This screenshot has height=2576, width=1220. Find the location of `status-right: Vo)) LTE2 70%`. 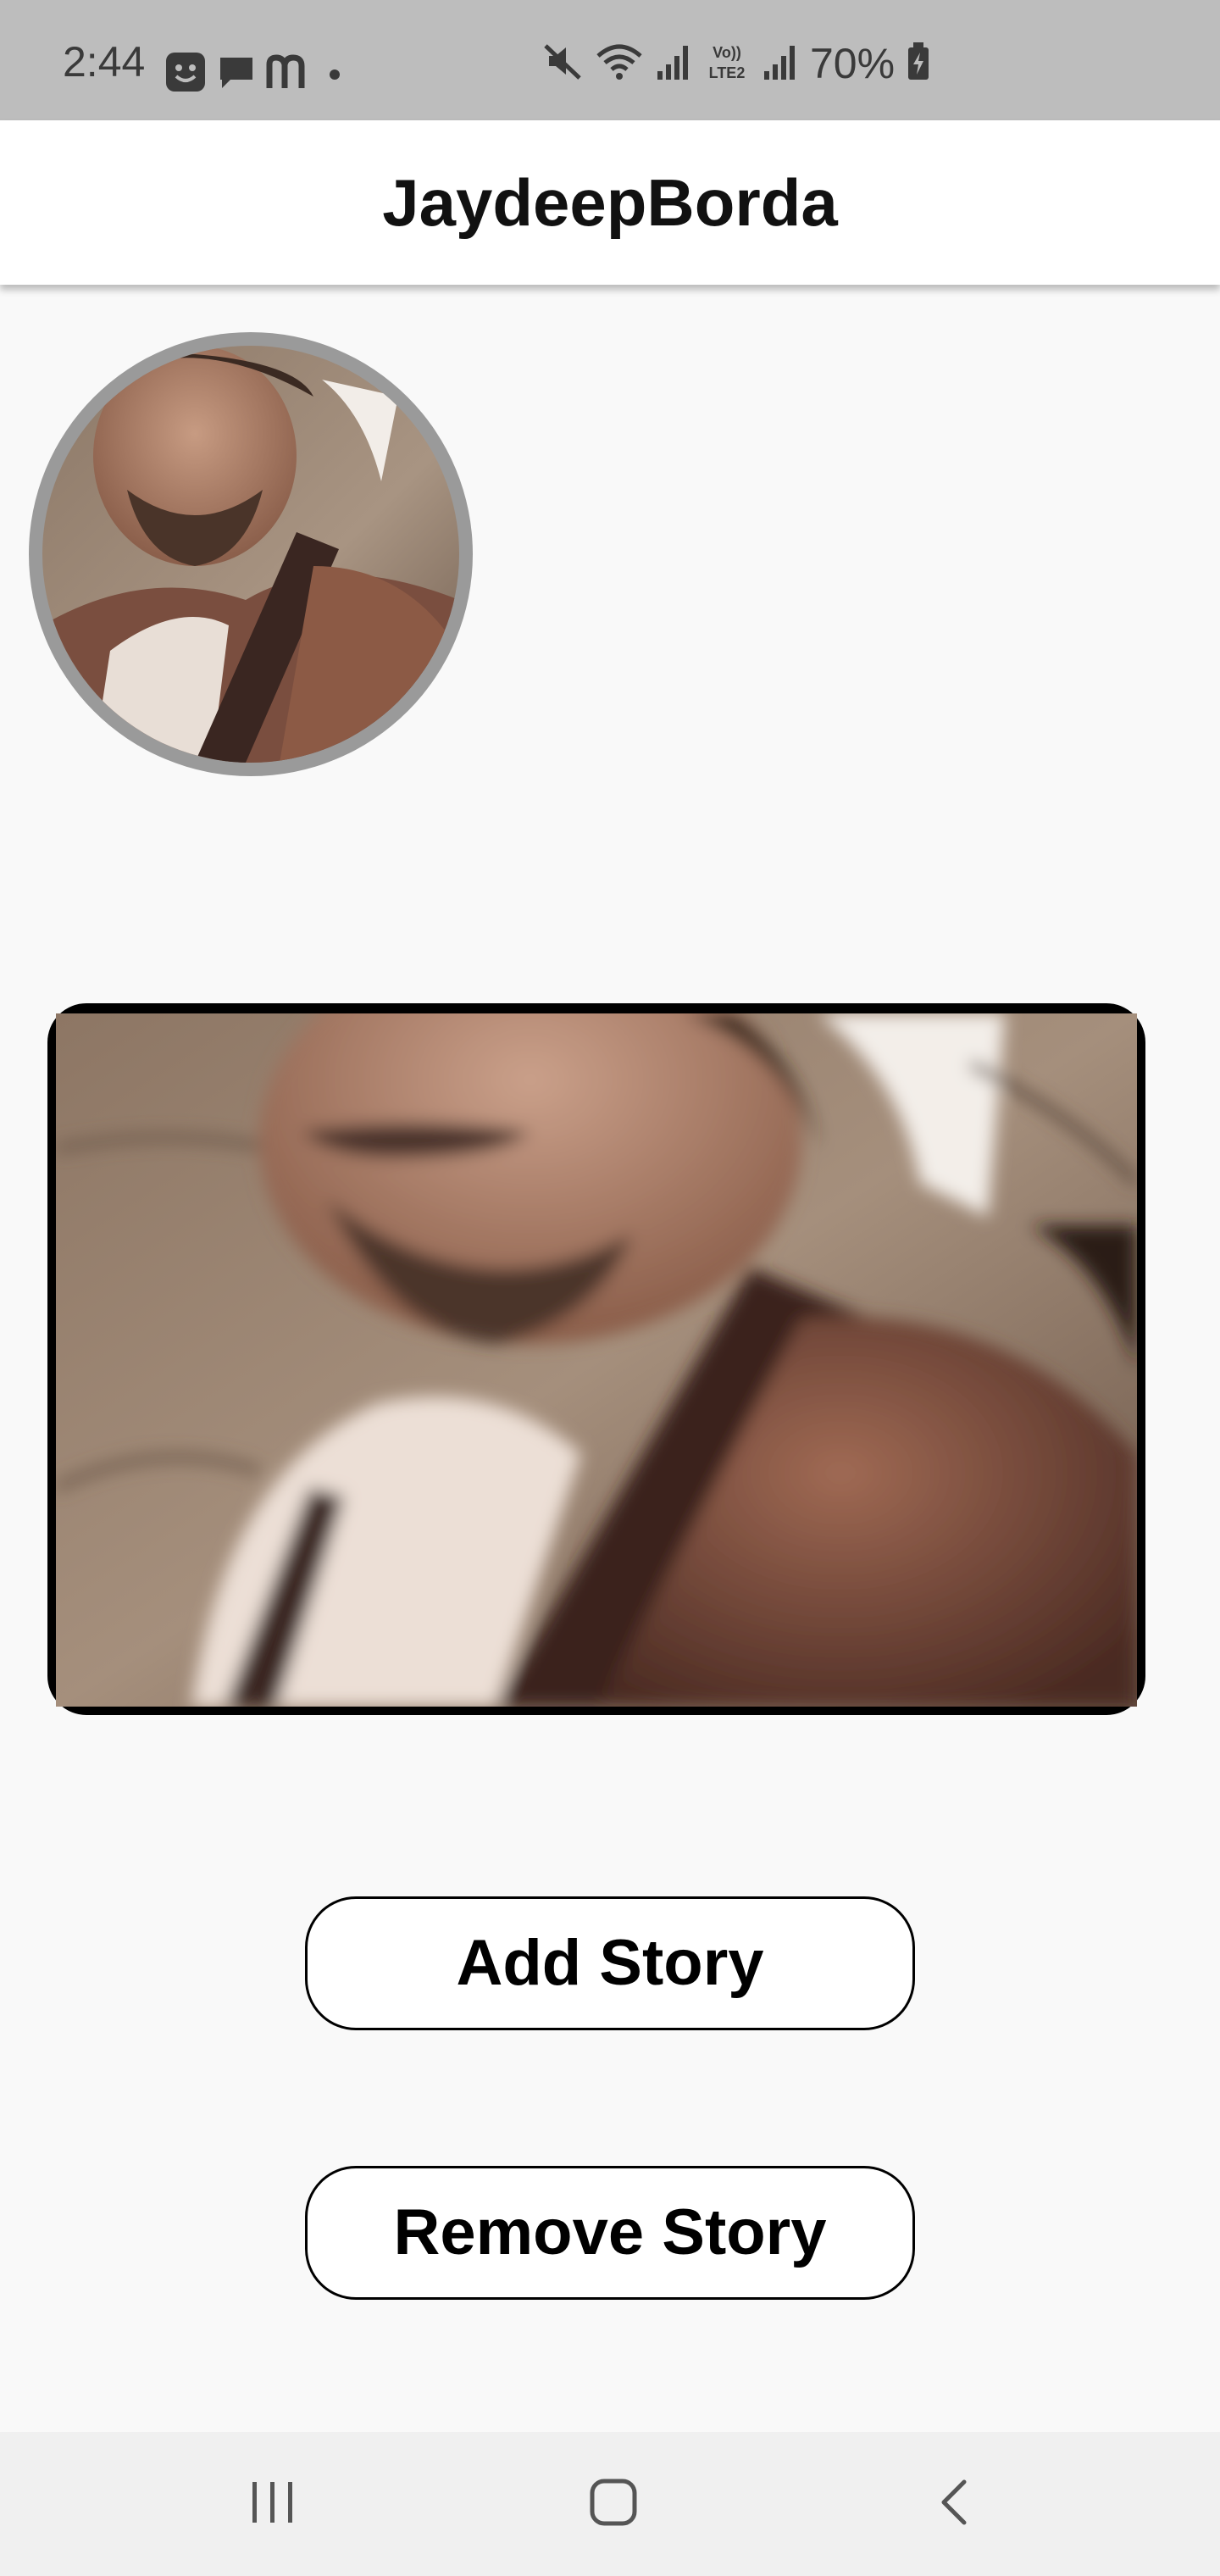

status-right: Vo)) LTE2 70% is located at coordinates (736, 63).